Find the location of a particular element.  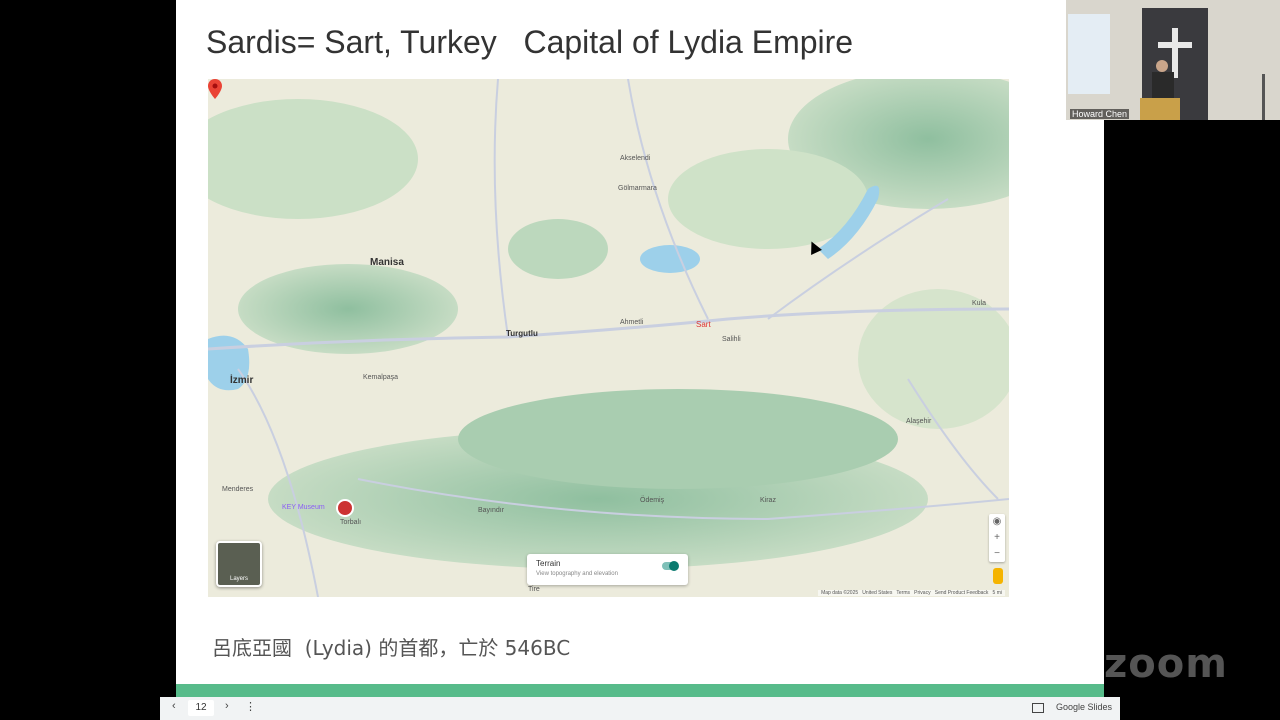

terrain-description: View topography and elevation is located at coordinates (577, 574).